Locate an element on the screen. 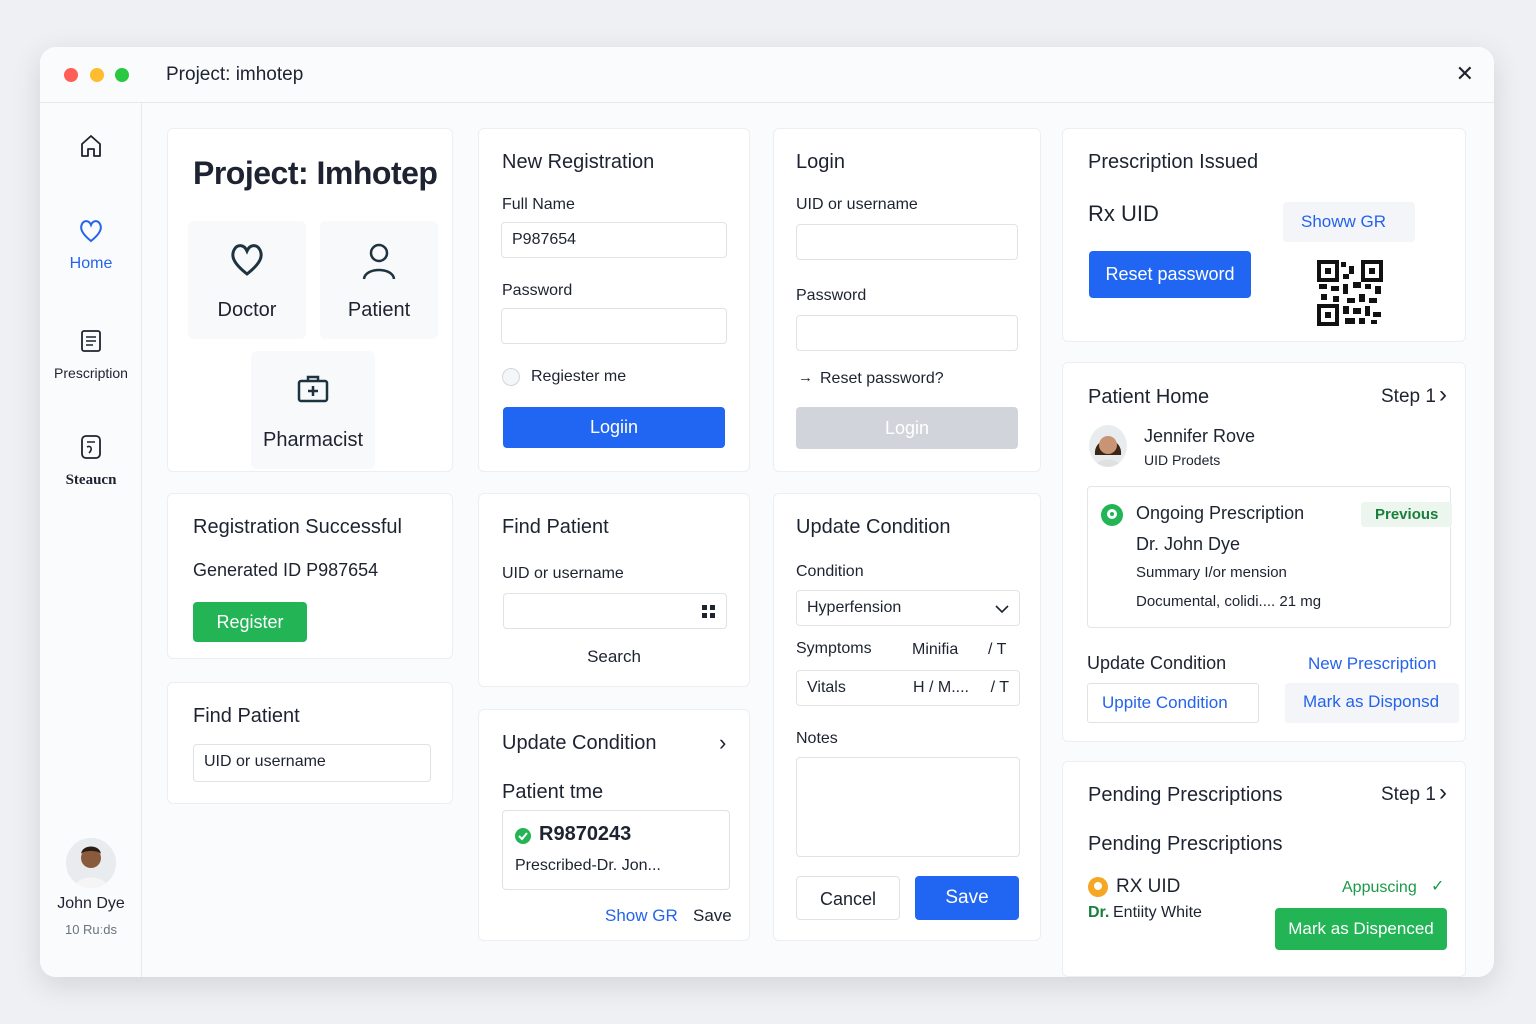 The width and height of the screenshot is (1536, 1024). full-name-field: P987654 is located at coordinates (614, 240).